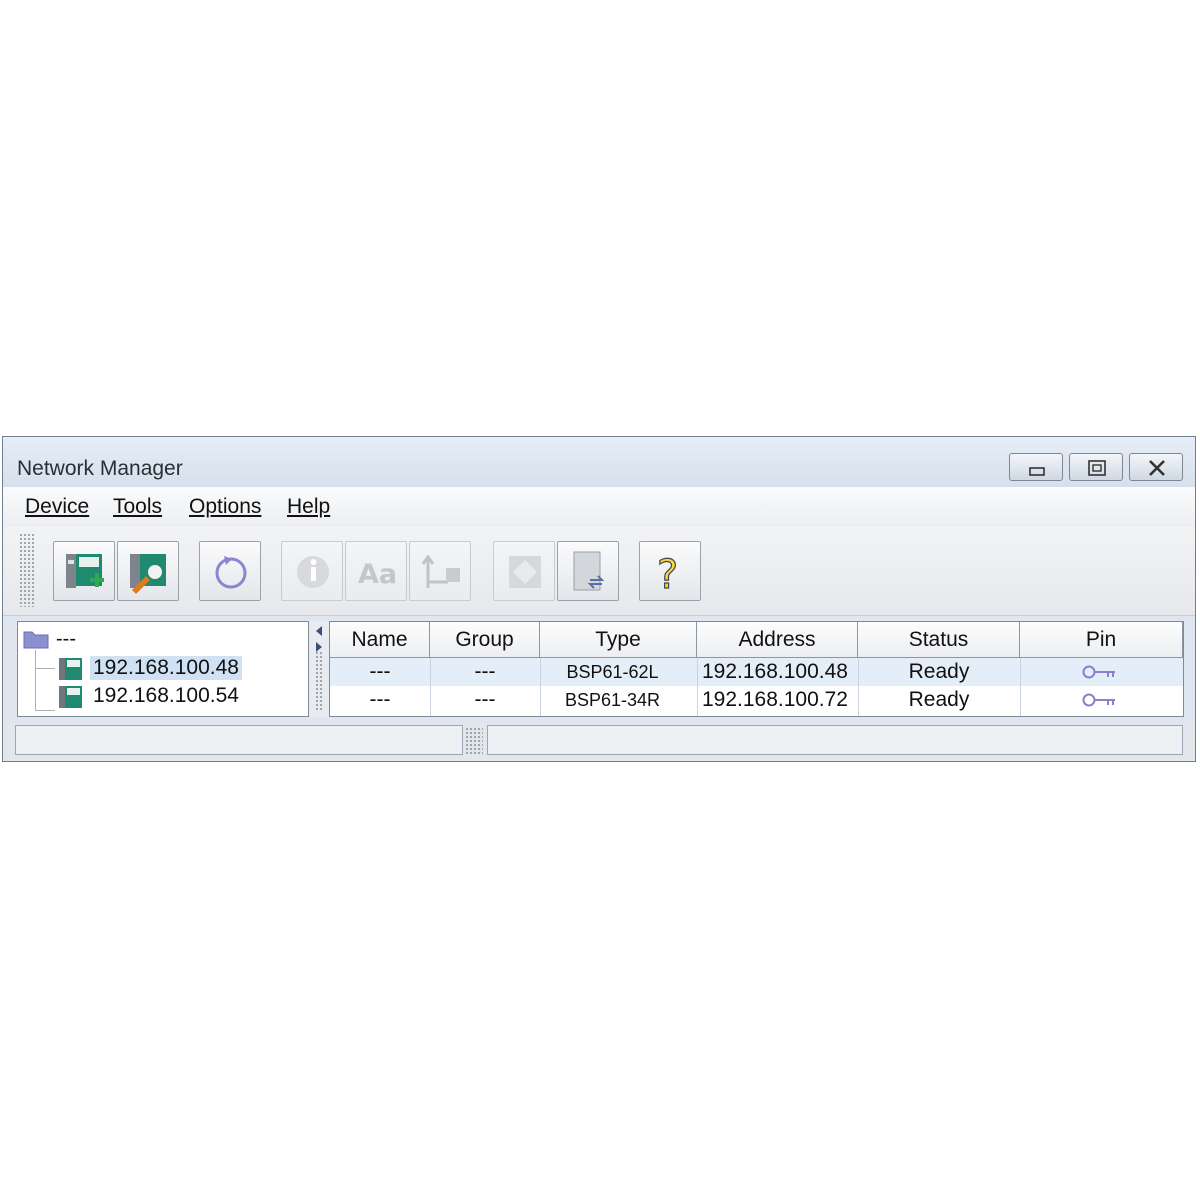 The height and width of the screenshot is (1200, 1200). Describe the element at coordinates (100, 468) in the screenshot. I see `window-title: Network Manager` at that location.